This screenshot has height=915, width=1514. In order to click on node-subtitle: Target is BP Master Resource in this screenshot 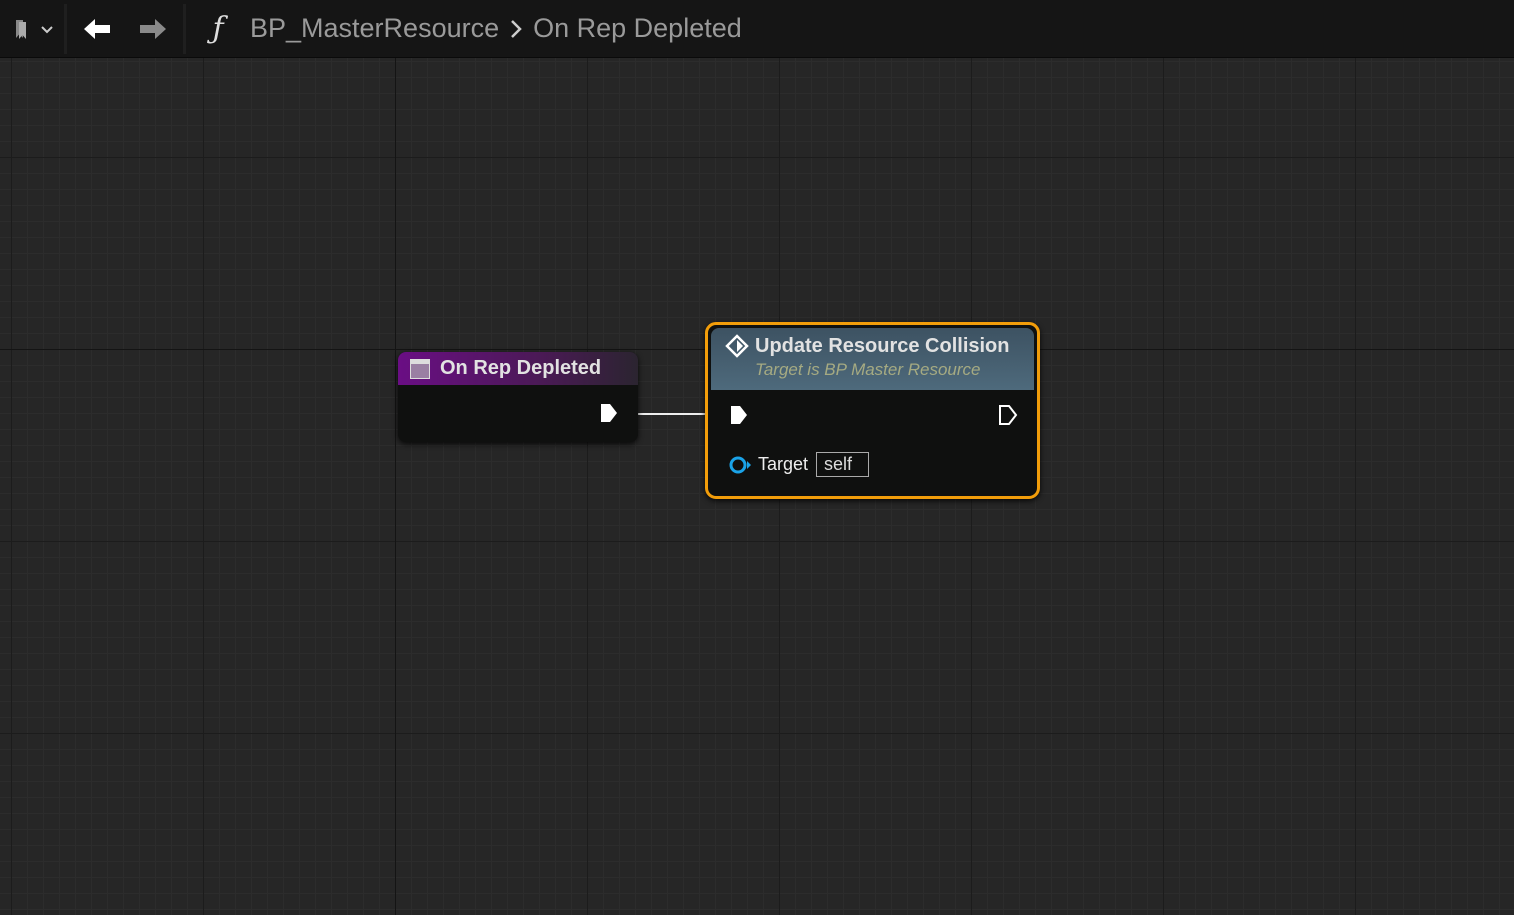, I will do `click(868, 369)`.